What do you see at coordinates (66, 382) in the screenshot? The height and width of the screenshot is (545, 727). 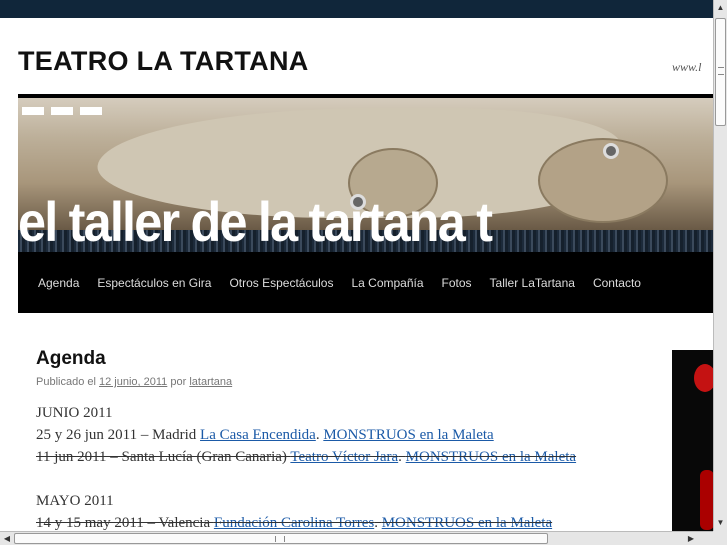 I see `meta-prefix: Publicado el` at bounding box center [66, 382].